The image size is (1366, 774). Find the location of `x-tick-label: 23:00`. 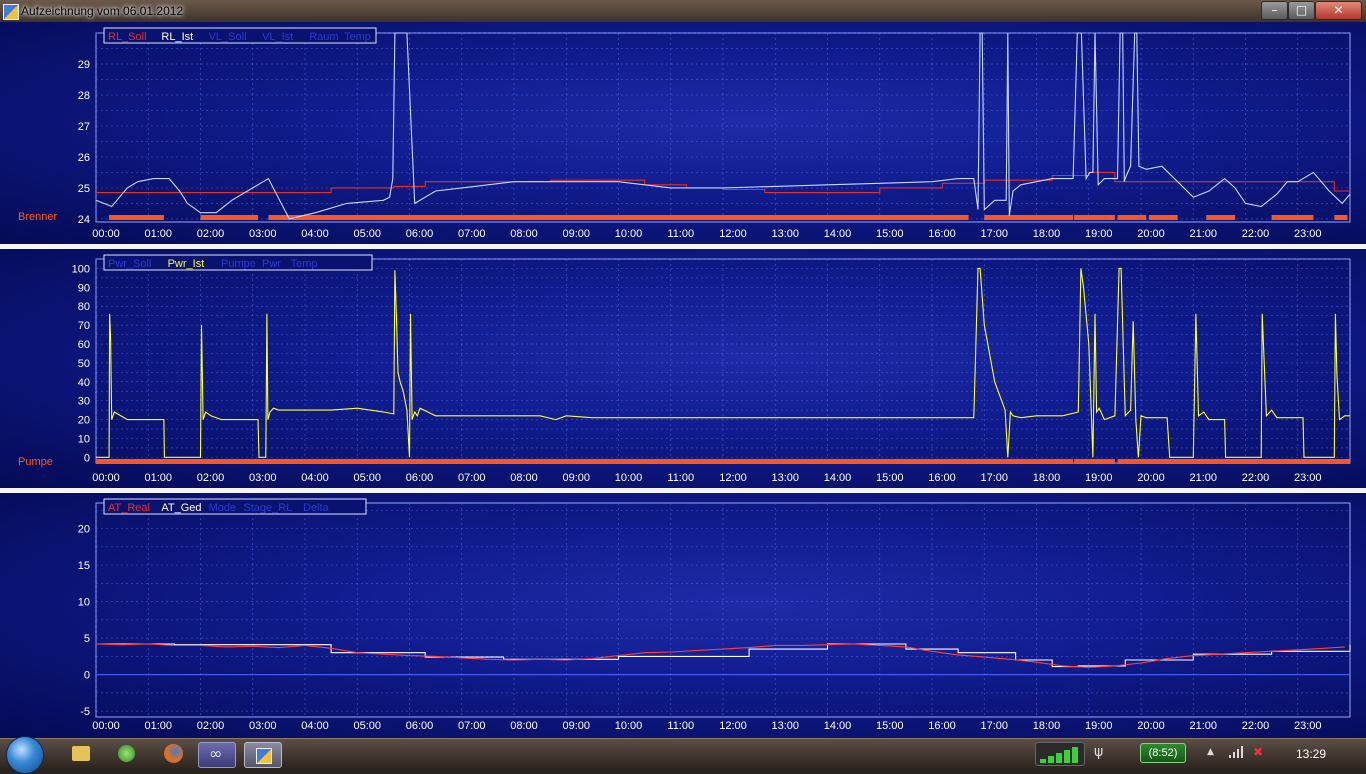

x-tick-label: 23:00 is located at coordinates (1308, 234).